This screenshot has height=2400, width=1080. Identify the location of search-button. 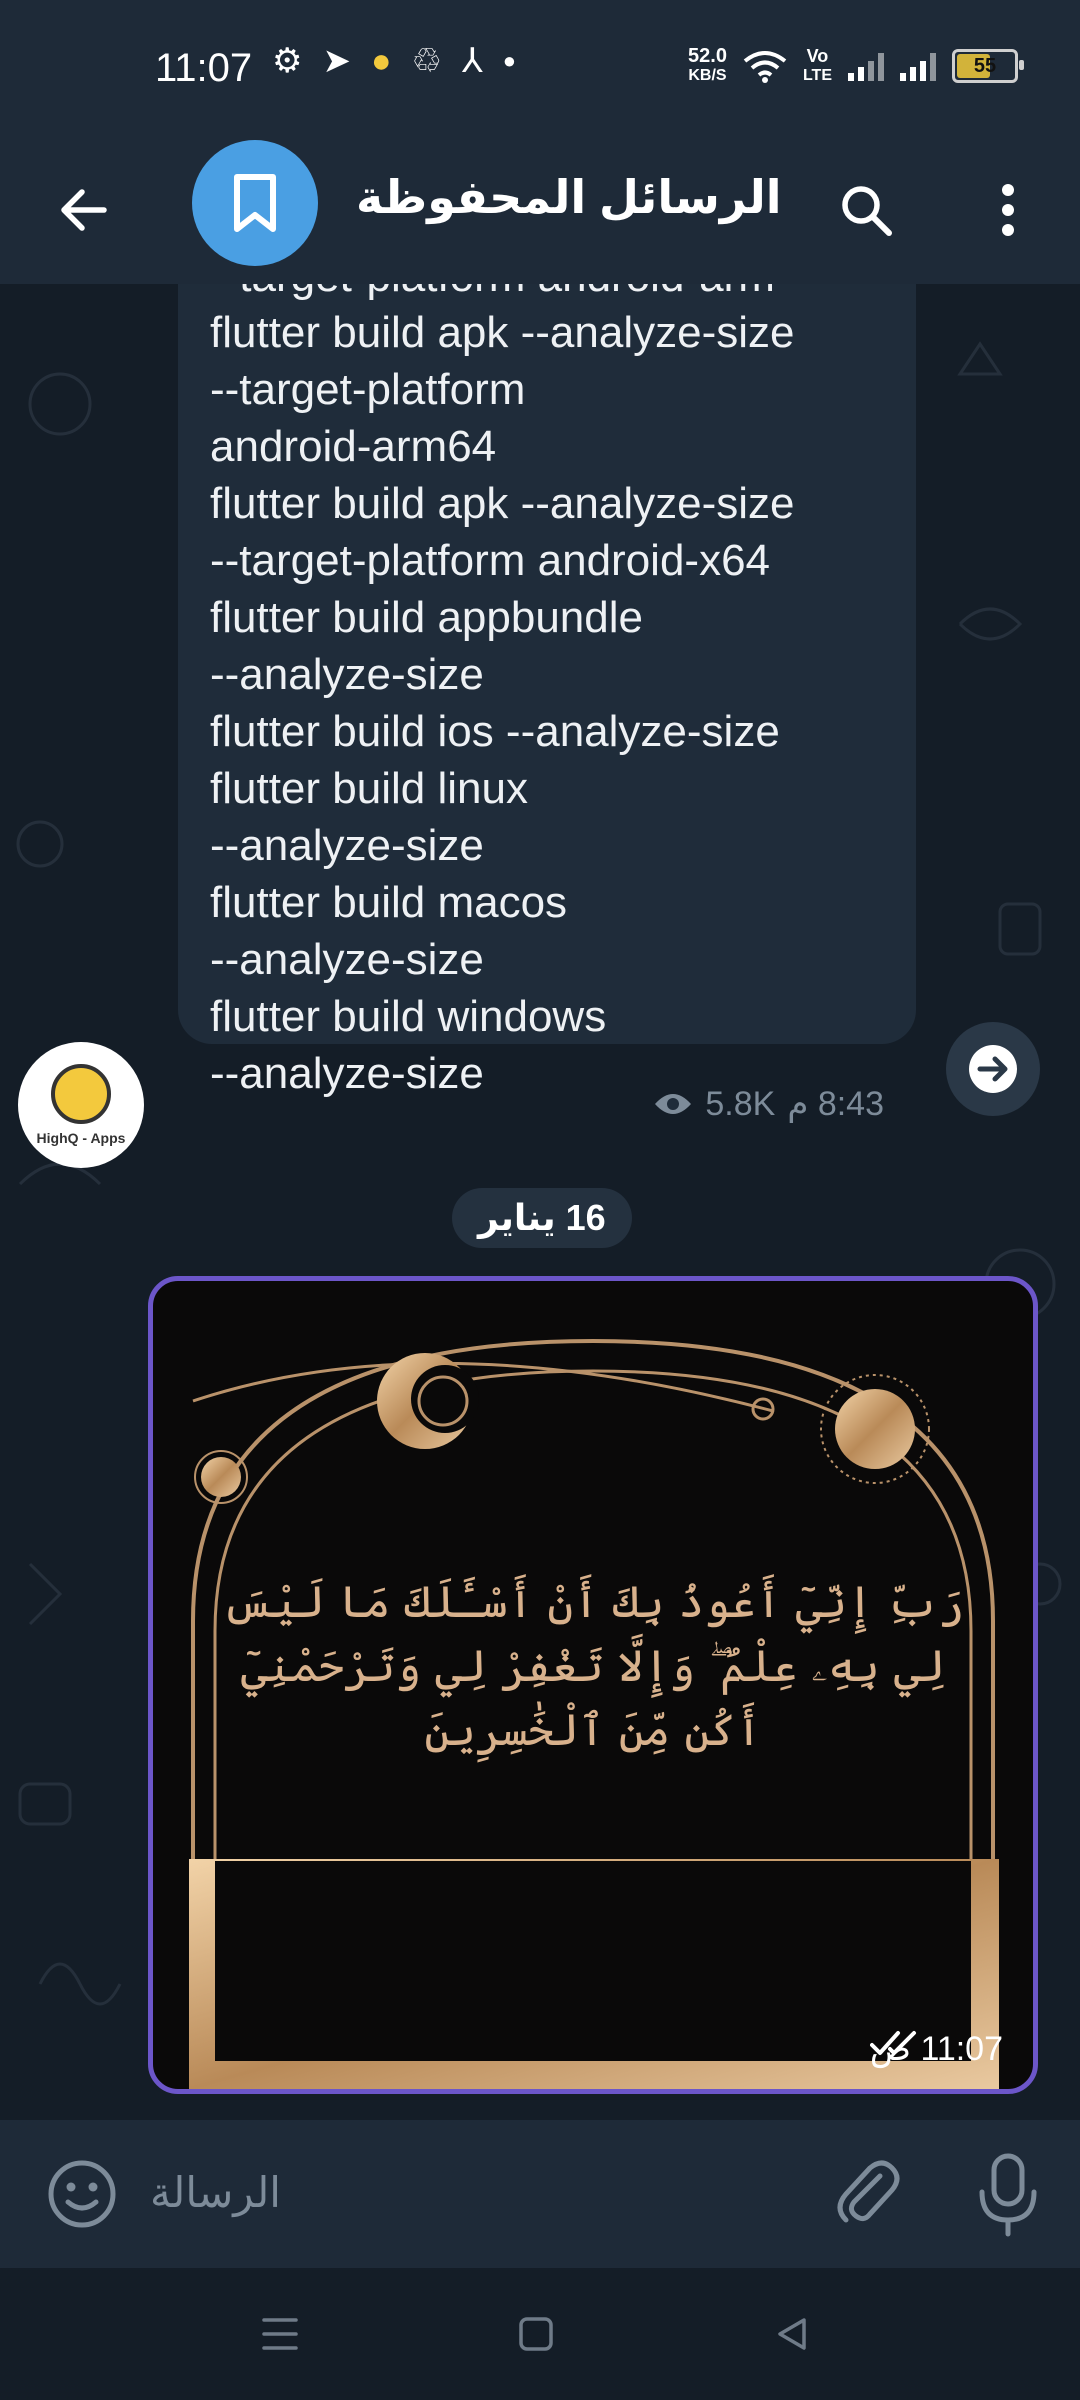
(866, 210).